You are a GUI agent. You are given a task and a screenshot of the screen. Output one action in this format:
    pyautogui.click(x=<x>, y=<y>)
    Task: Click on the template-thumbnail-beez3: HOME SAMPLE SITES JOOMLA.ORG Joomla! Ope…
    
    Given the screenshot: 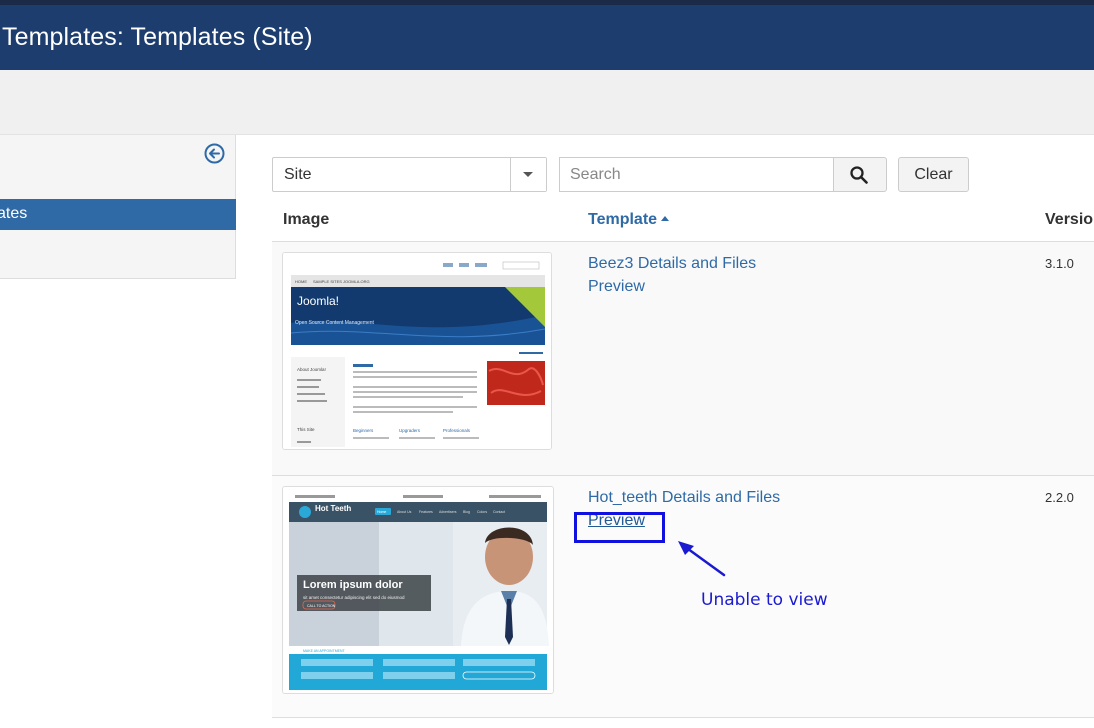 What is the action you would take?
    pyautogui.click(x=417, y=351)
    